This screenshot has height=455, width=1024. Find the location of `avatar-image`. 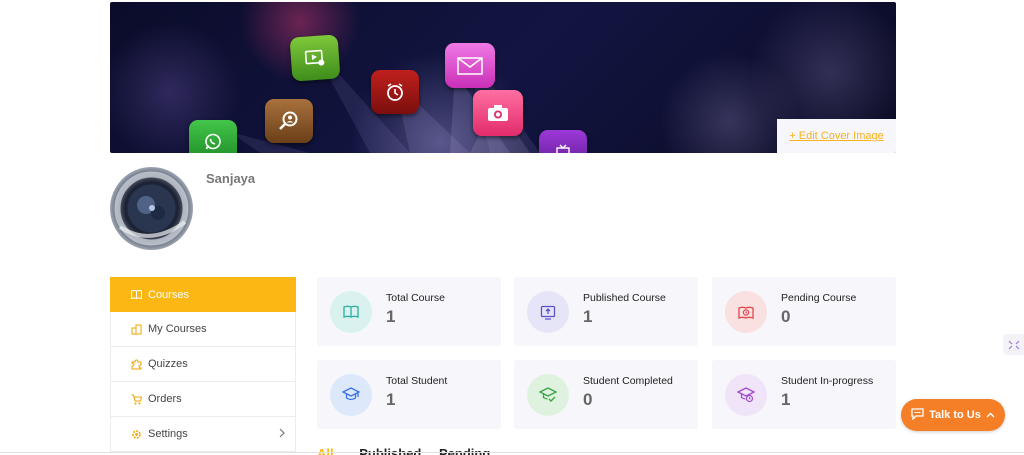

avatar-image is located at coordinates (151, 208).